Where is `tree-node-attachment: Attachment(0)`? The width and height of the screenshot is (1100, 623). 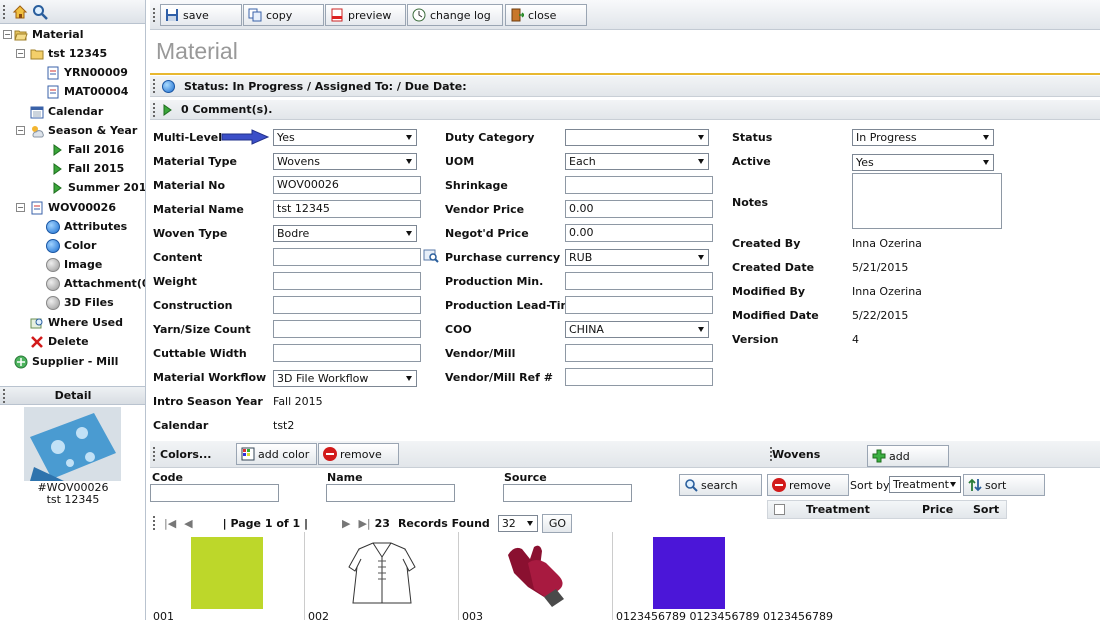 tree-node-attachment: Attachment(0) is located at coordinates (95, 283).